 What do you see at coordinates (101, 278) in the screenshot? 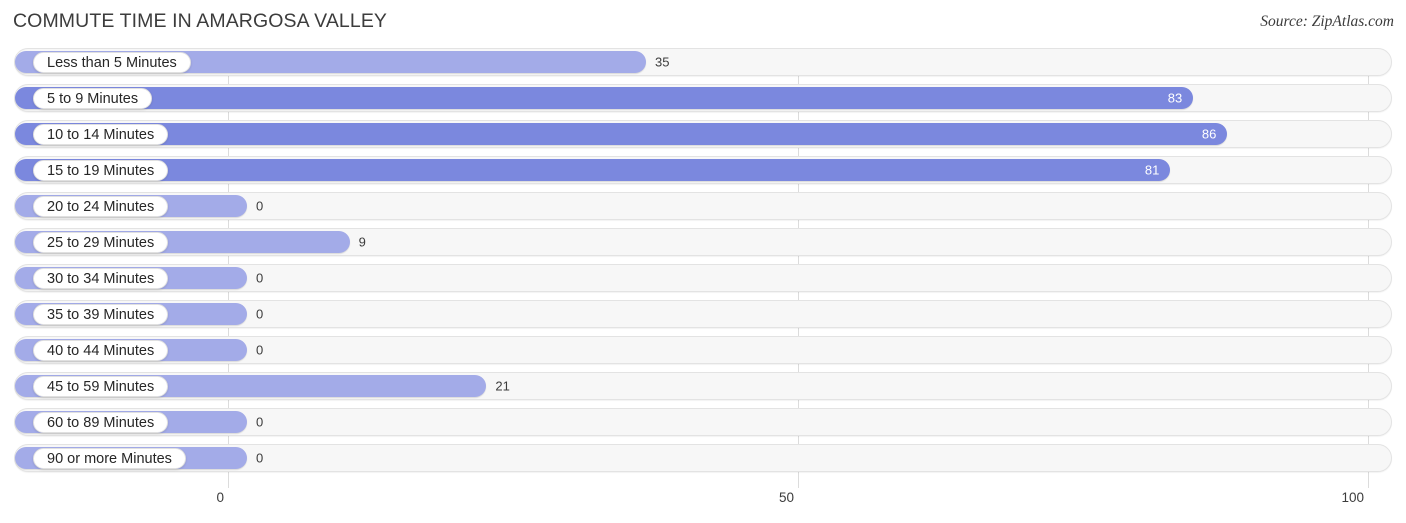
I see `category-label-pill: 30 to 34 Minutes` at bounding box center [101, 278].